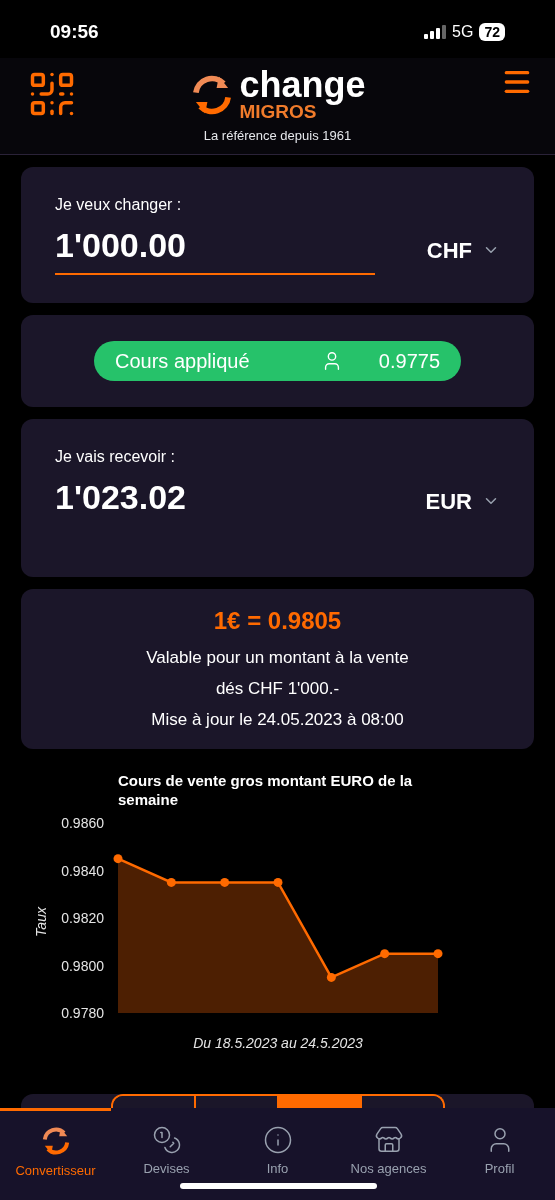  I want to click on tab-bar-item: Convertisseur, so click(55, 1154).